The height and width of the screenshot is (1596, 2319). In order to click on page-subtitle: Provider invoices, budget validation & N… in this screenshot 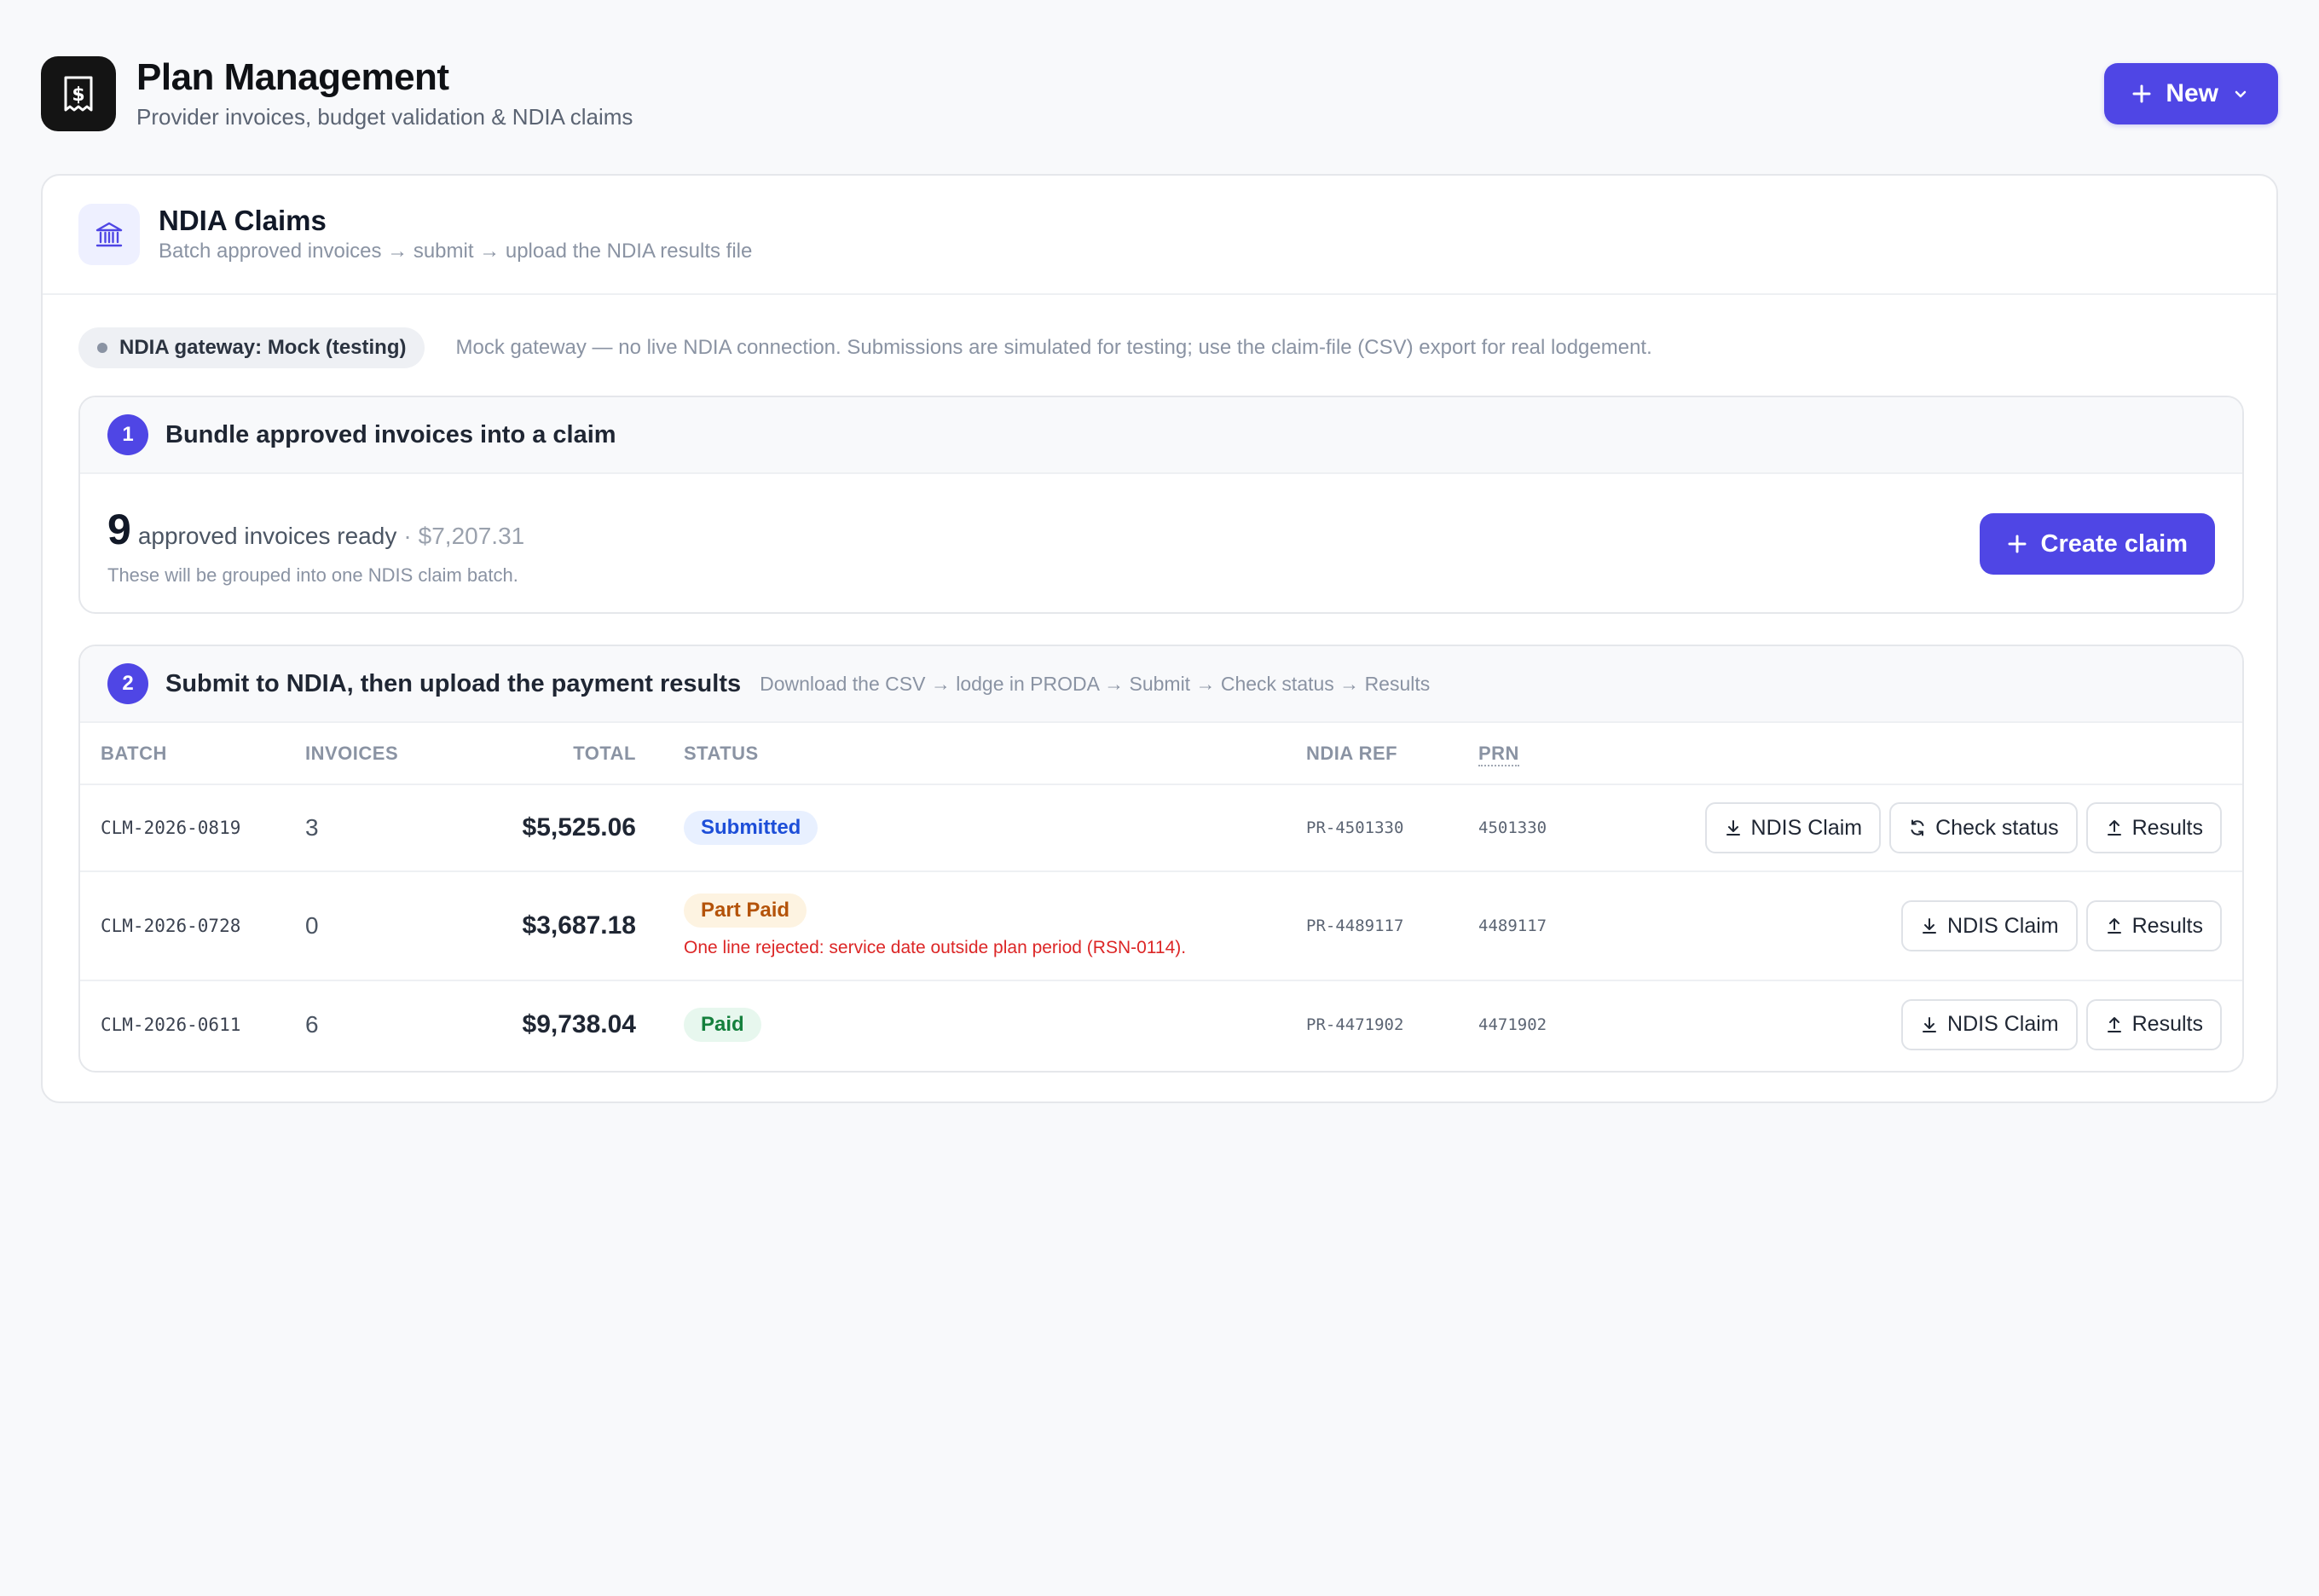, I will do `click(384, 117)`.